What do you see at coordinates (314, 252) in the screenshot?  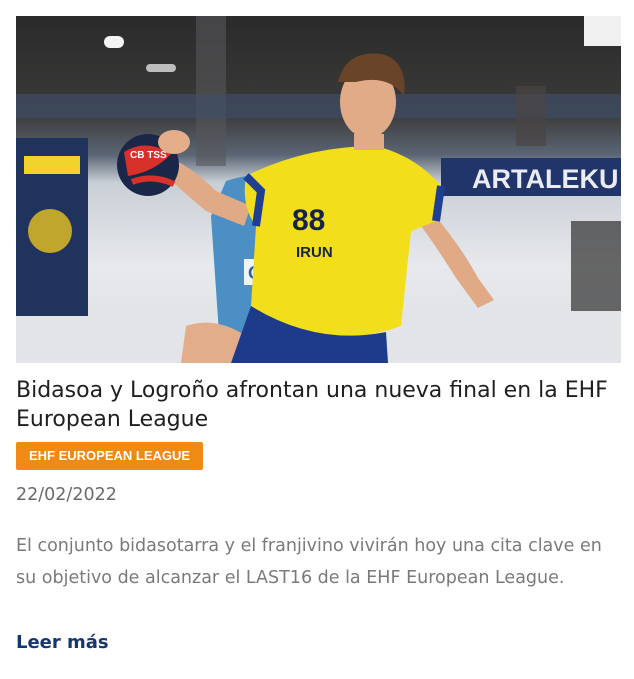 I see `jersey-sponsor: IRUN` at bounding box center [314, 252].